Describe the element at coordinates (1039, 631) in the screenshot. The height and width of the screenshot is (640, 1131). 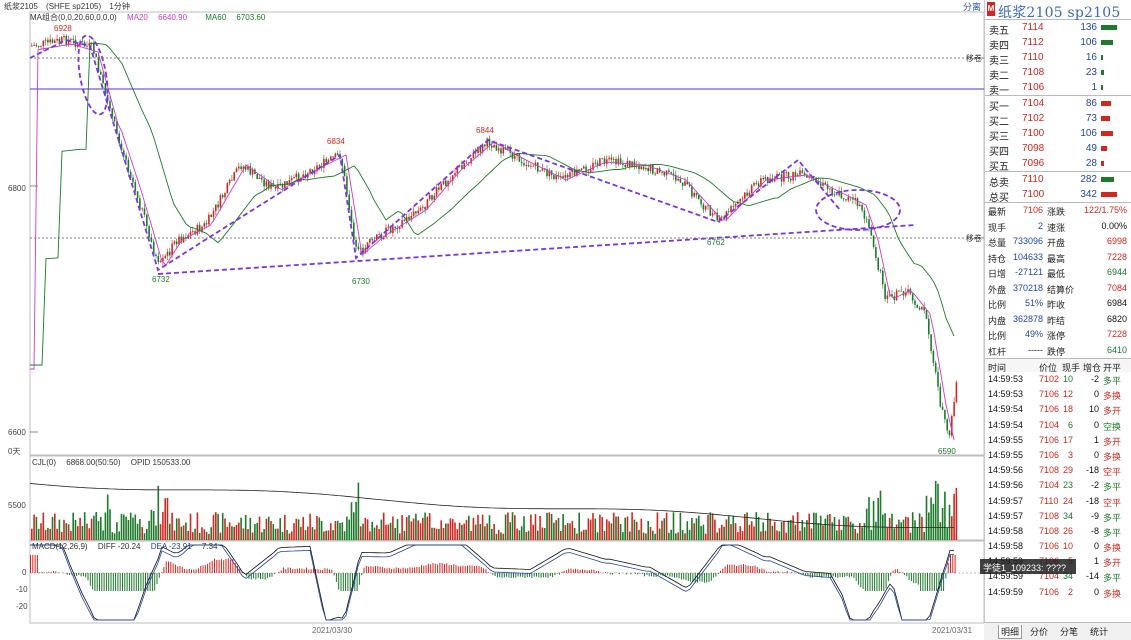
I see `tab-price-dist: 分价` at that location.